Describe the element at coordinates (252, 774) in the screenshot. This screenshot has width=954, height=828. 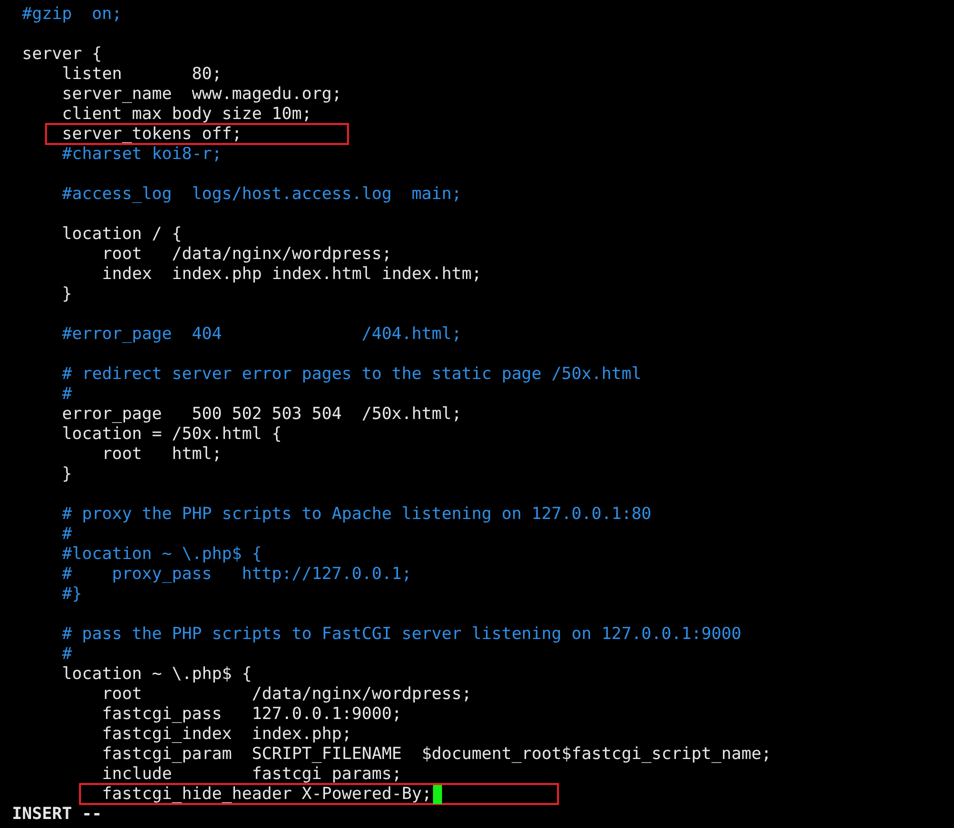
I see `code-line: include fastcgi params;` at that location.